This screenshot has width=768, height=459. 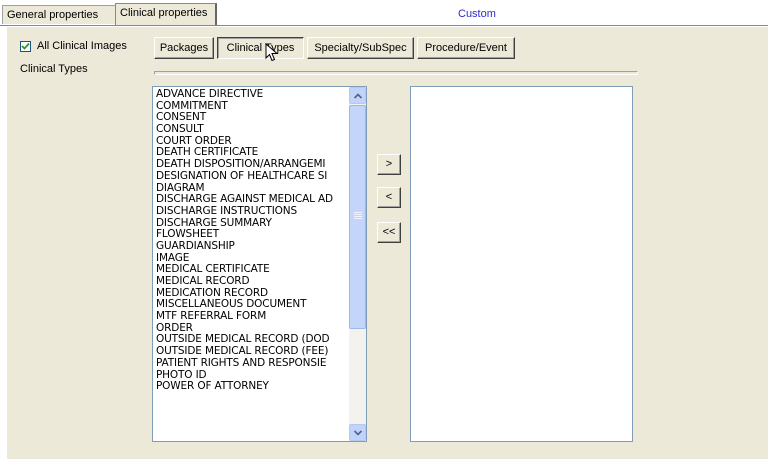 I want to click on list-item: DISCHARGE SUMMARY, so click(x=252, y=224).